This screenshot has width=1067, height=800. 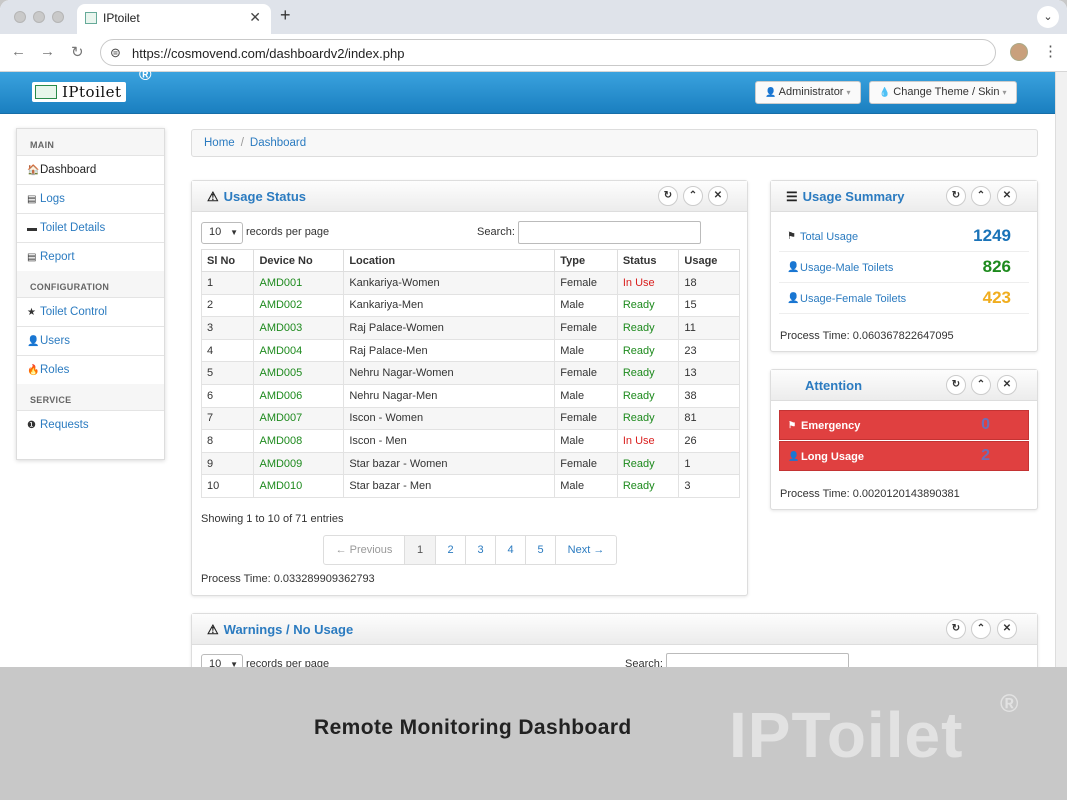 What do you see at coordinates (648, 260) in the screenshot?
I see `column-header: Status` at bounding box center [648, 260].